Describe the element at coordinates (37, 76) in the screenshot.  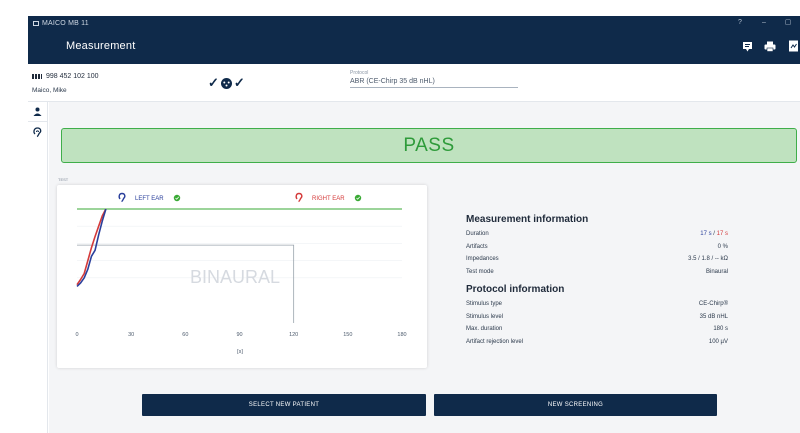
I see `barcode-icon` at that location.